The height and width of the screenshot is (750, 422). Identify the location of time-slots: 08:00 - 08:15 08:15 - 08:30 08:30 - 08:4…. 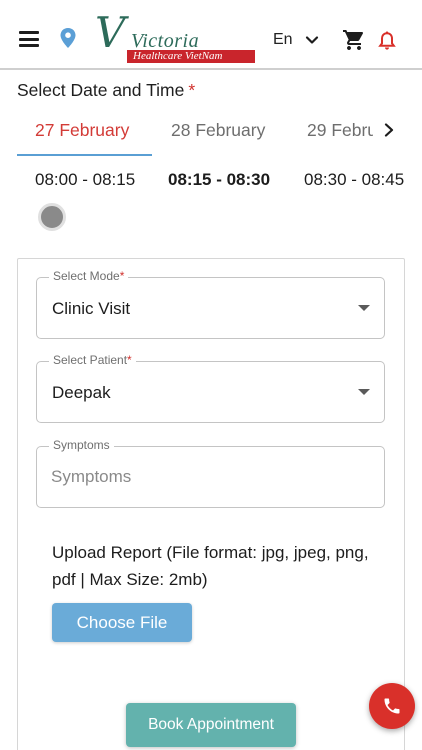
(211, 182).